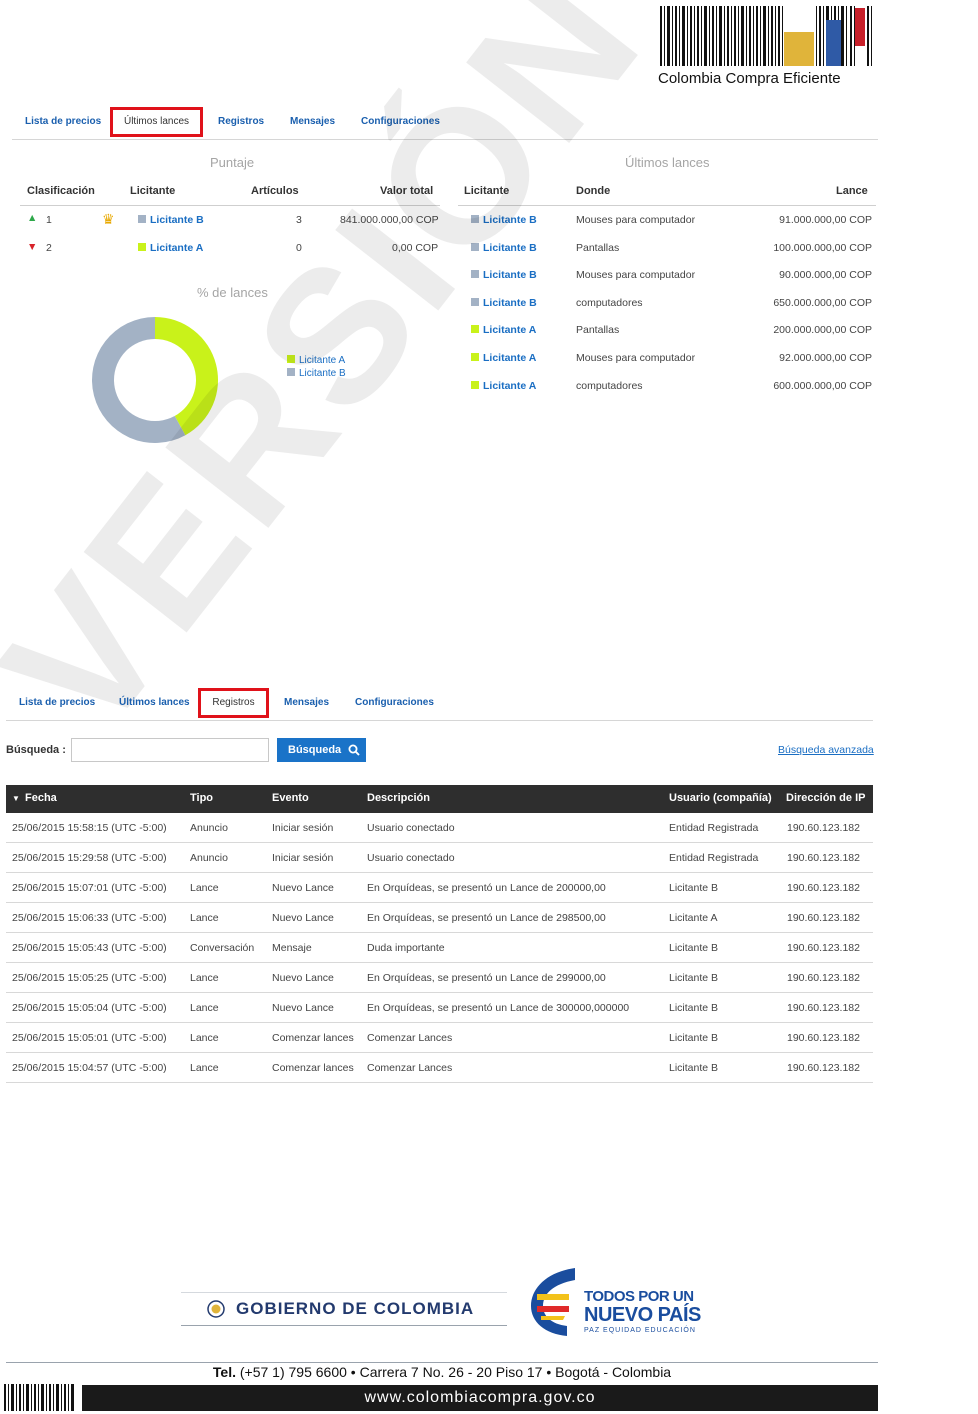  Describe the element at coordinates (177, 220) in the screenshot. I see `score-bidder-link: Licitante B` at that location.